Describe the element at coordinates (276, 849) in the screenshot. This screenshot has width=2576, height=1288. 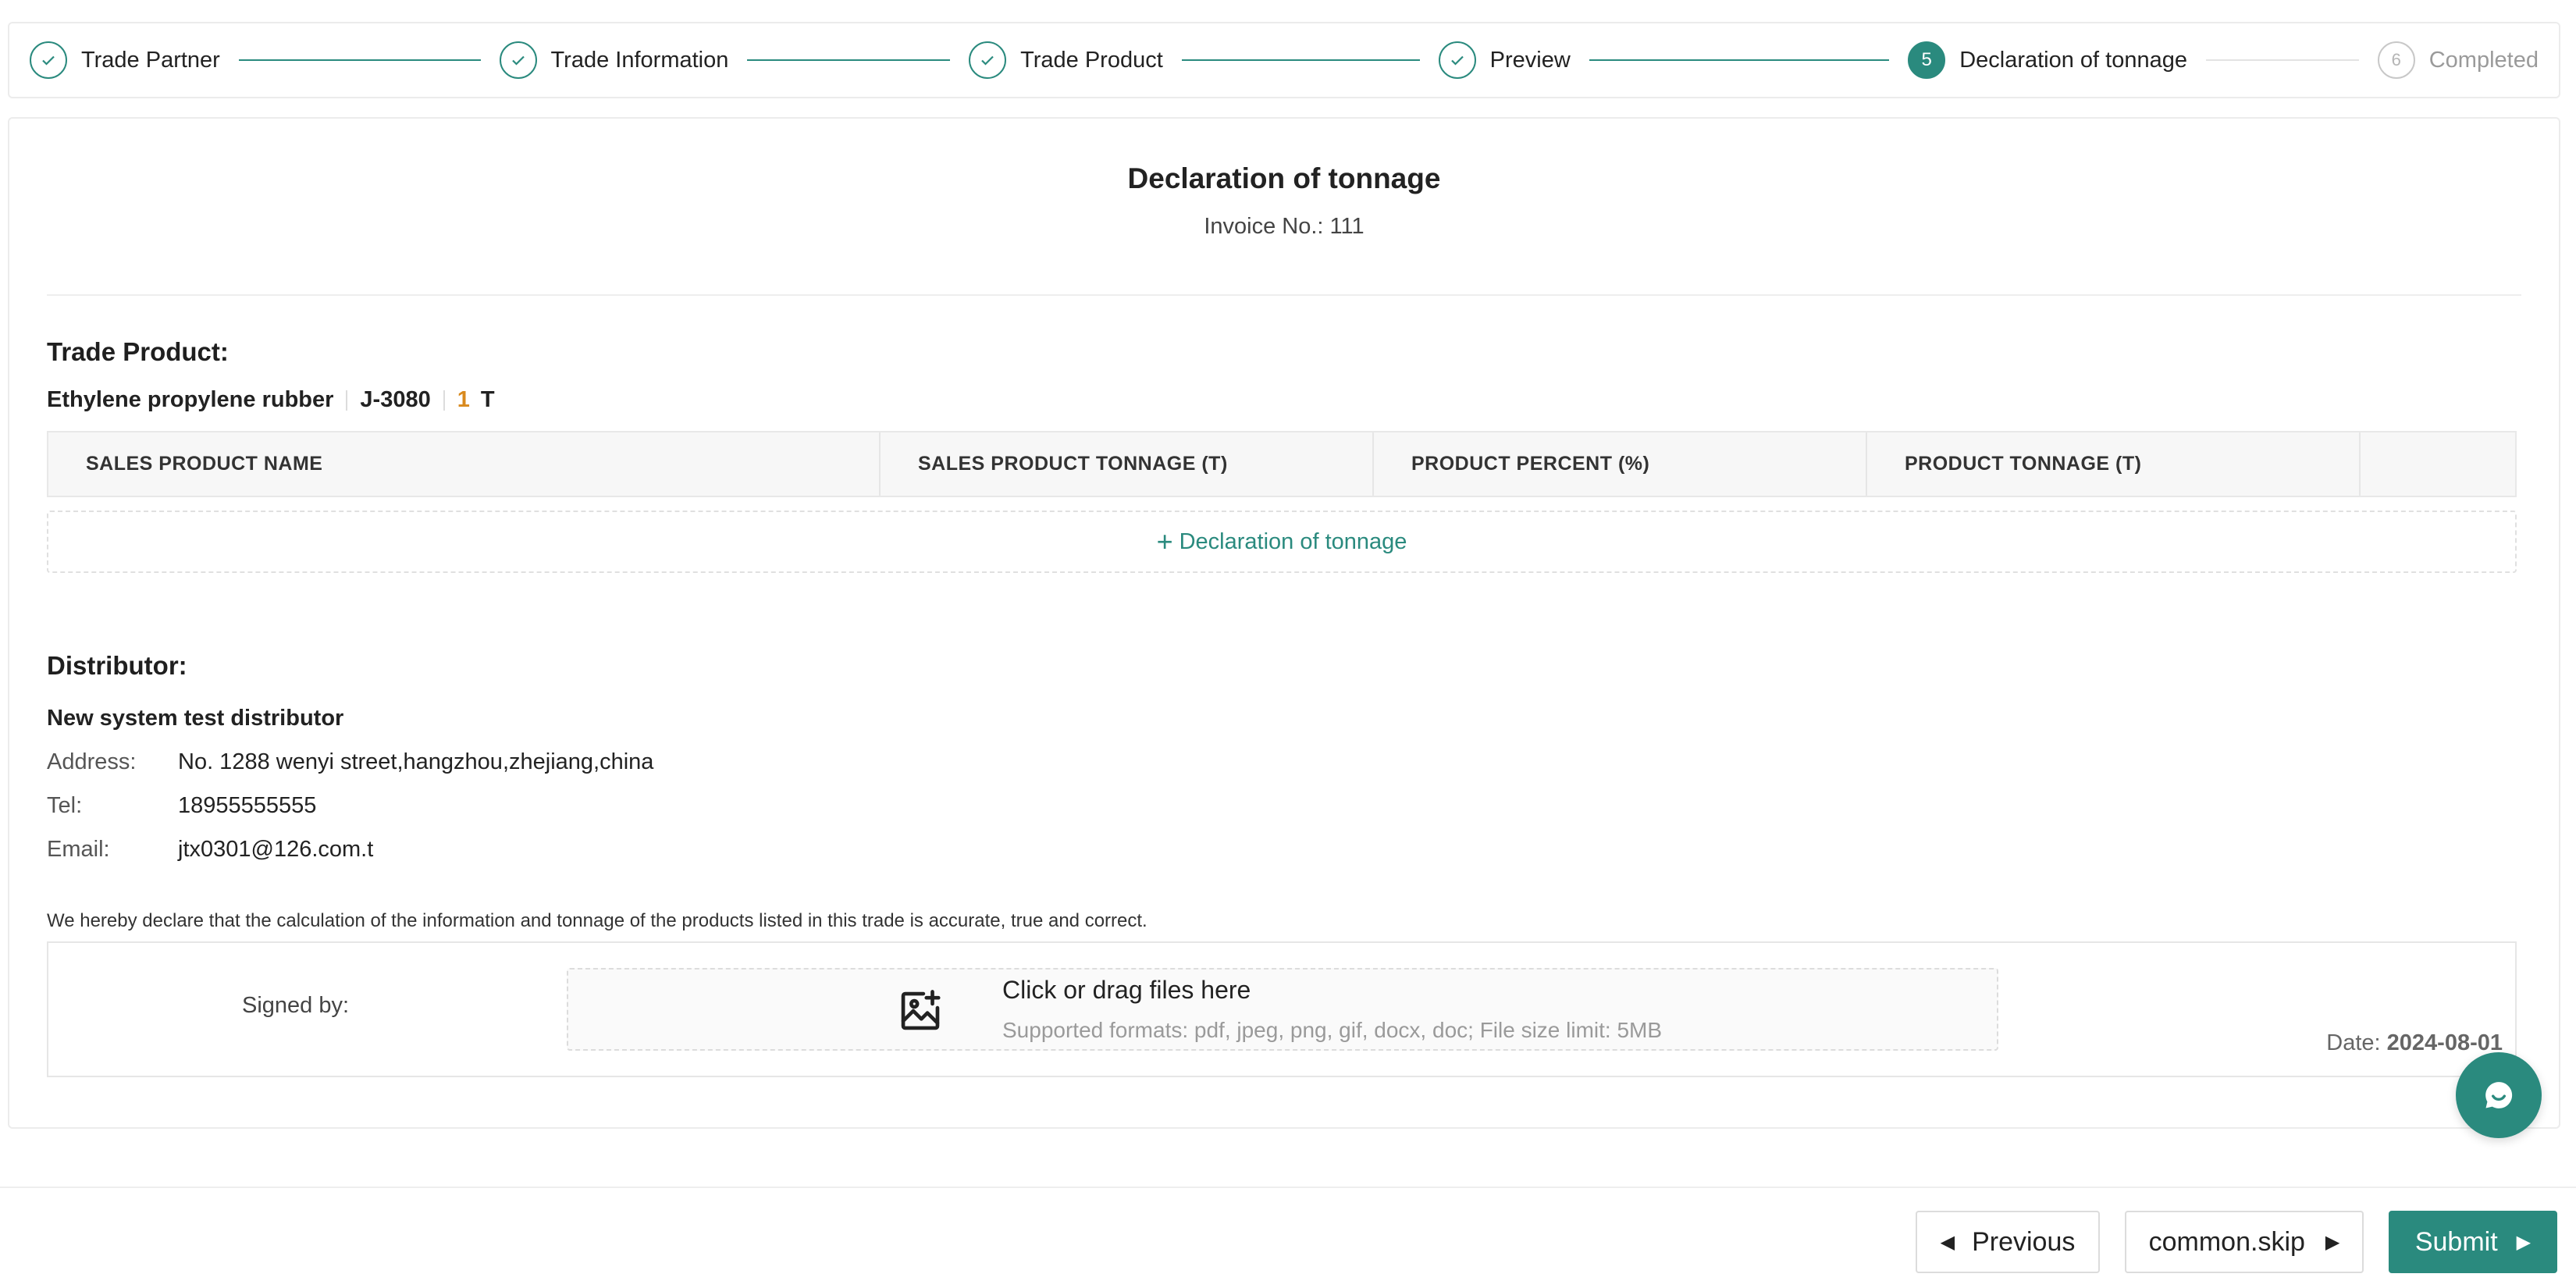
I see `email-value: jtx0301@126.com.t` at that location.